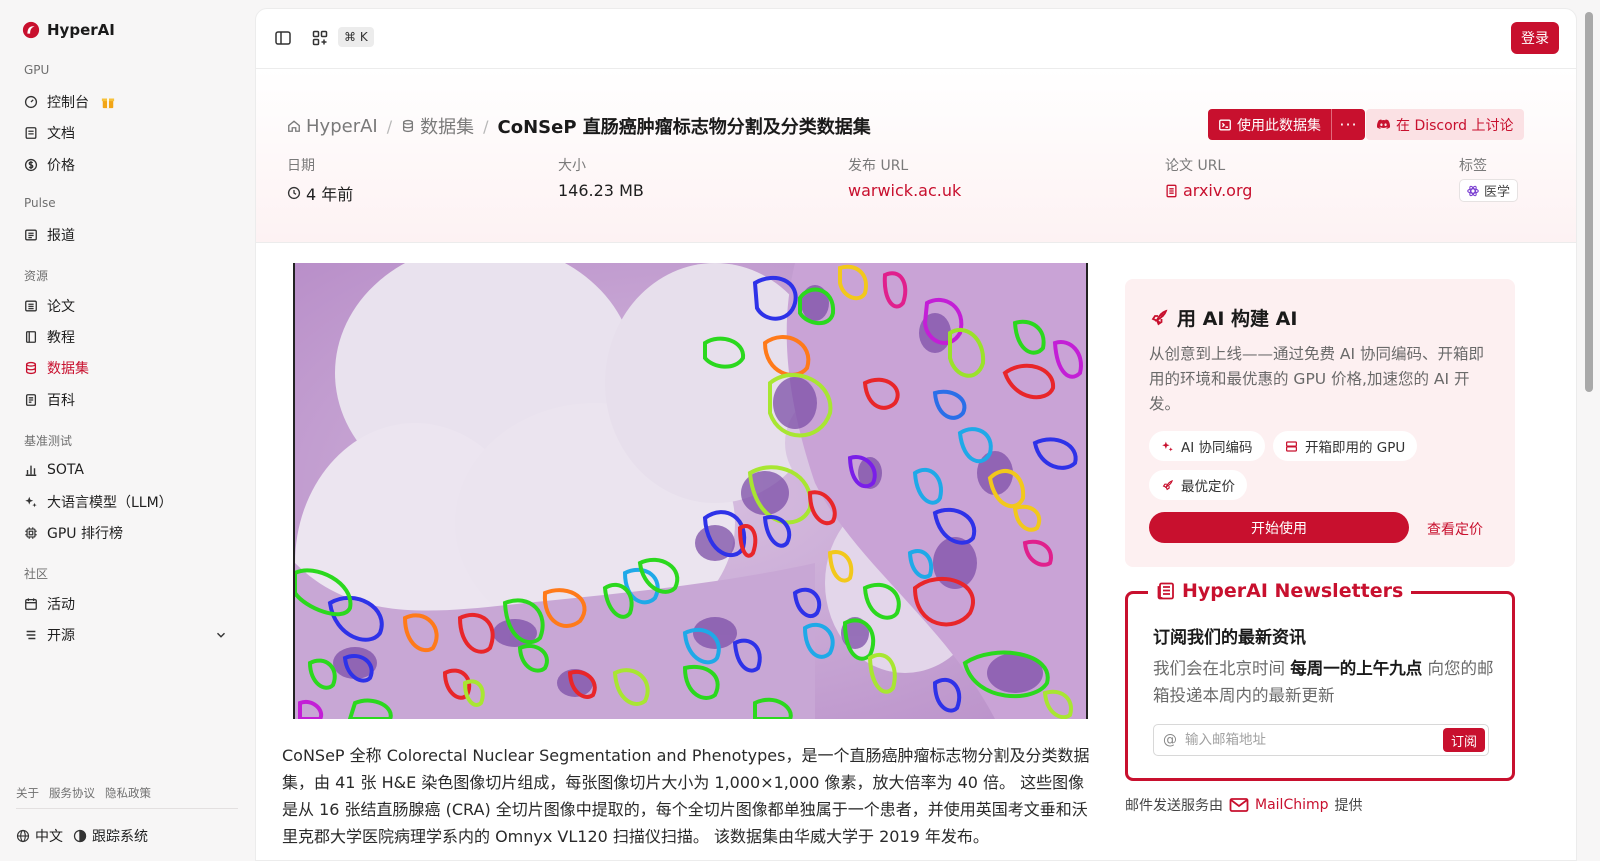  I want to click on section-gpu: GPU, so click(37, 70).